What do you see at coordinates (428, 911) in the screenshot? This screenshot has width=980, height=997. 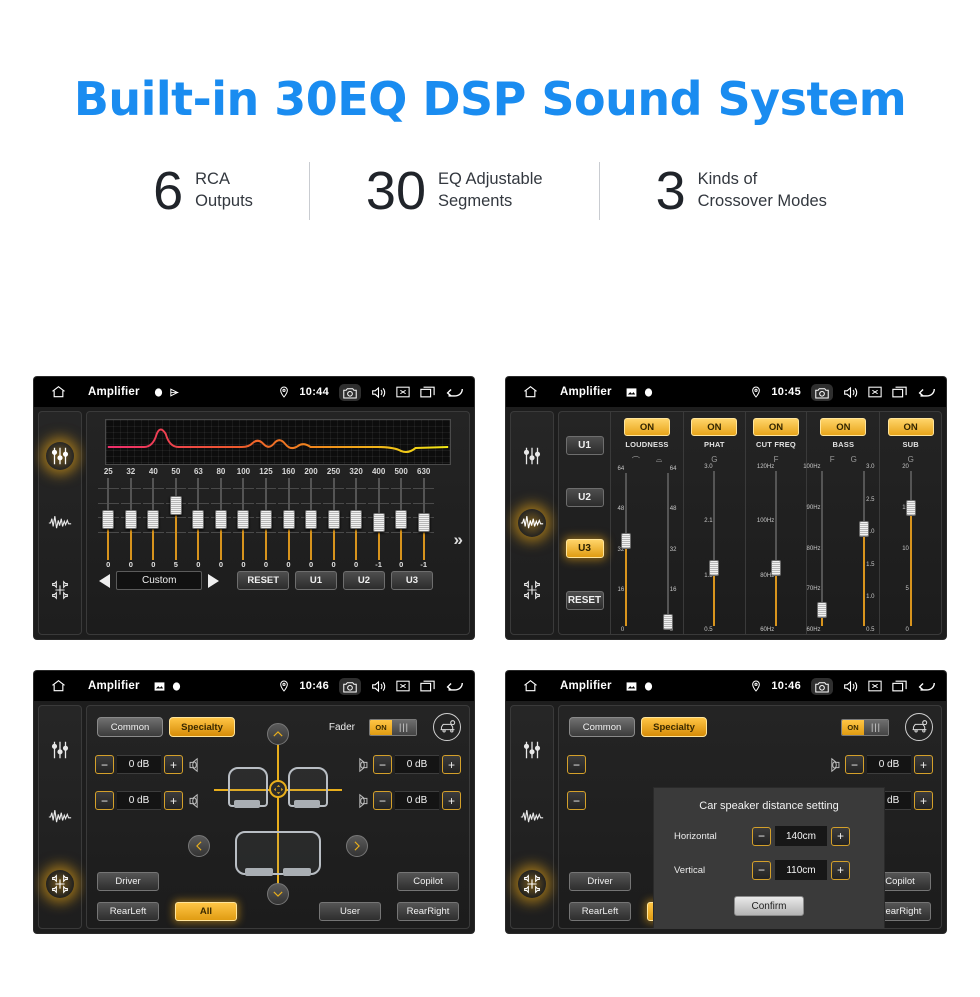 I see `position-rearright-button: RearRight` at bounding box center [428, 911].